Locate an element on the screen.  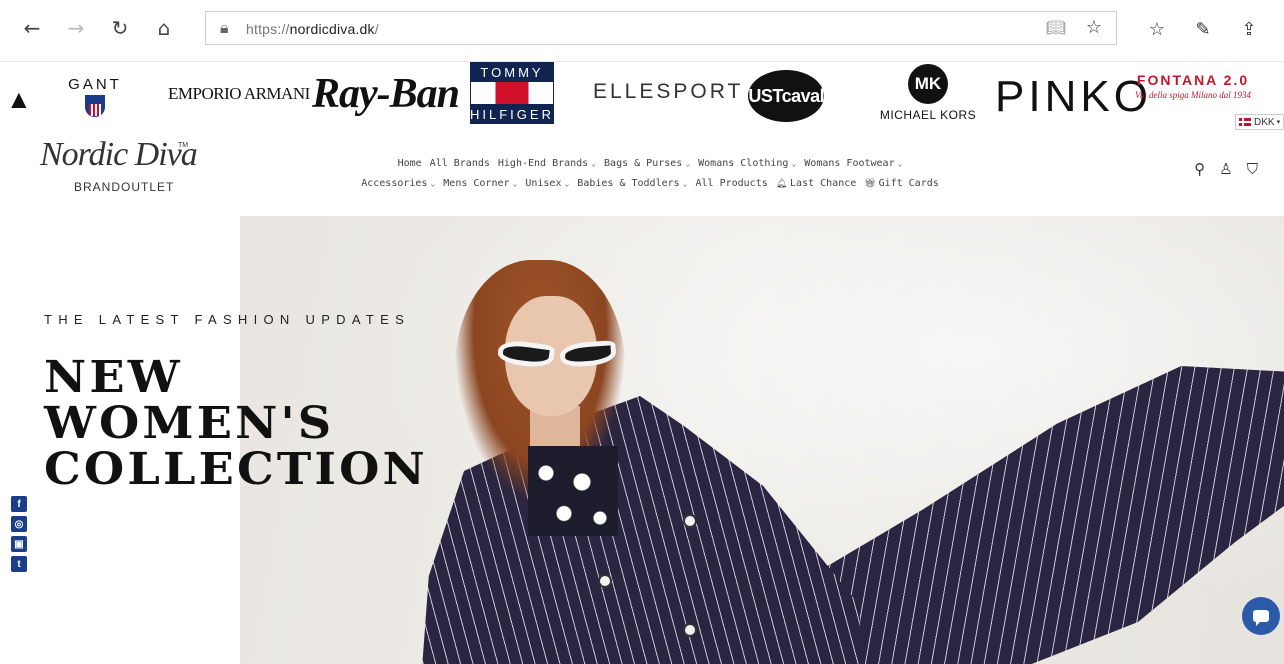
instagram-icon: ◎ is located at coordinates (19, 524).